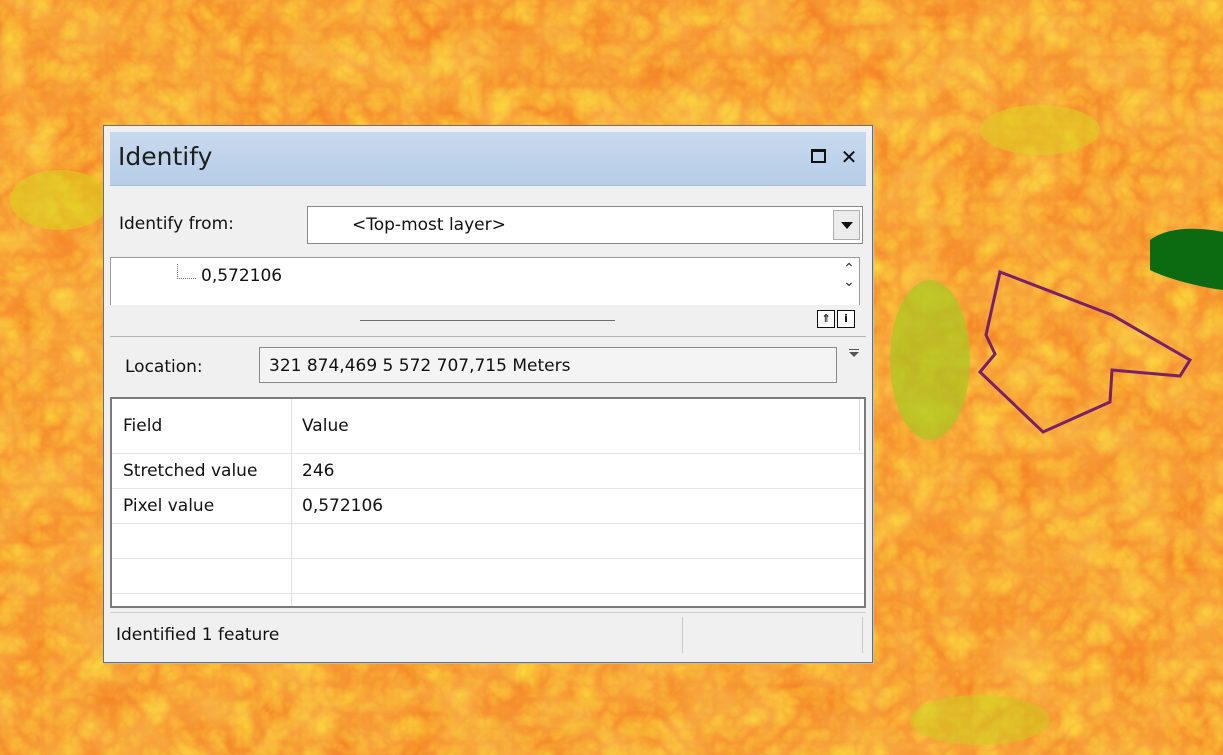 The height and width of the screenshot is (755, 1223). Describe the element at coordinates (202, 426) in the screenshot. I see `field-header: Field` at that location.